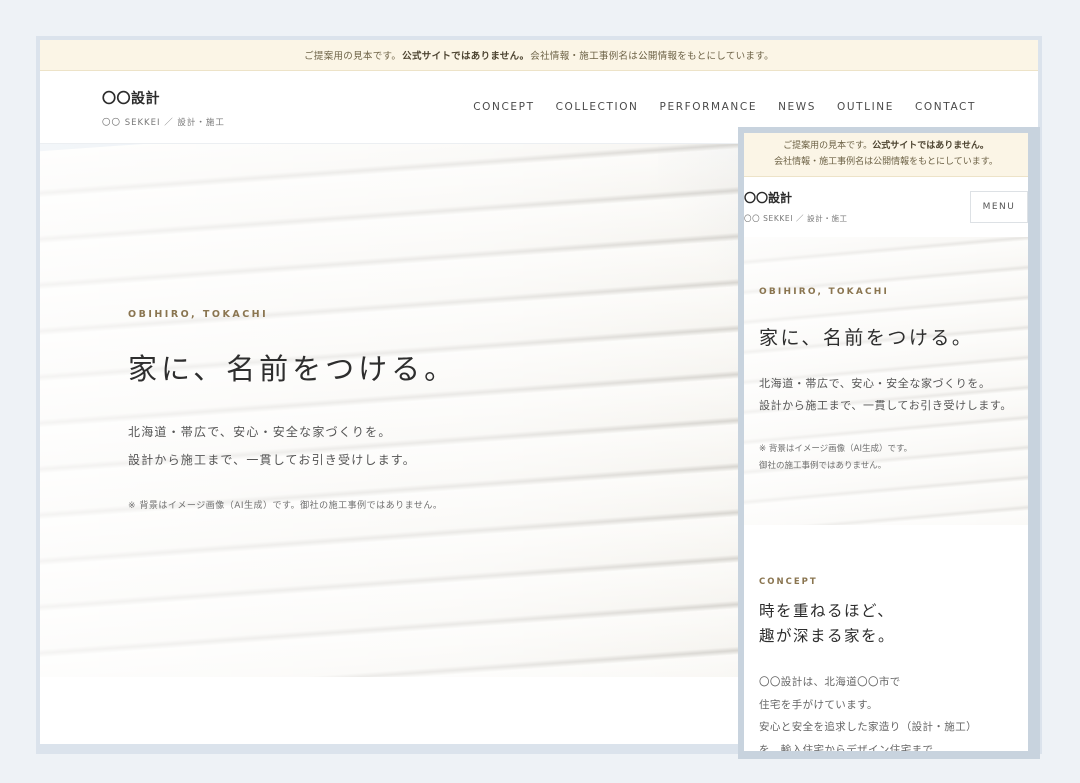 Image resolution: width=1080 pixels, height=783 pixels. I want to click on mobile-site-logo-subtitle: 〇〇 SEKKEI ／ 設計・施工, so click(796, 218).